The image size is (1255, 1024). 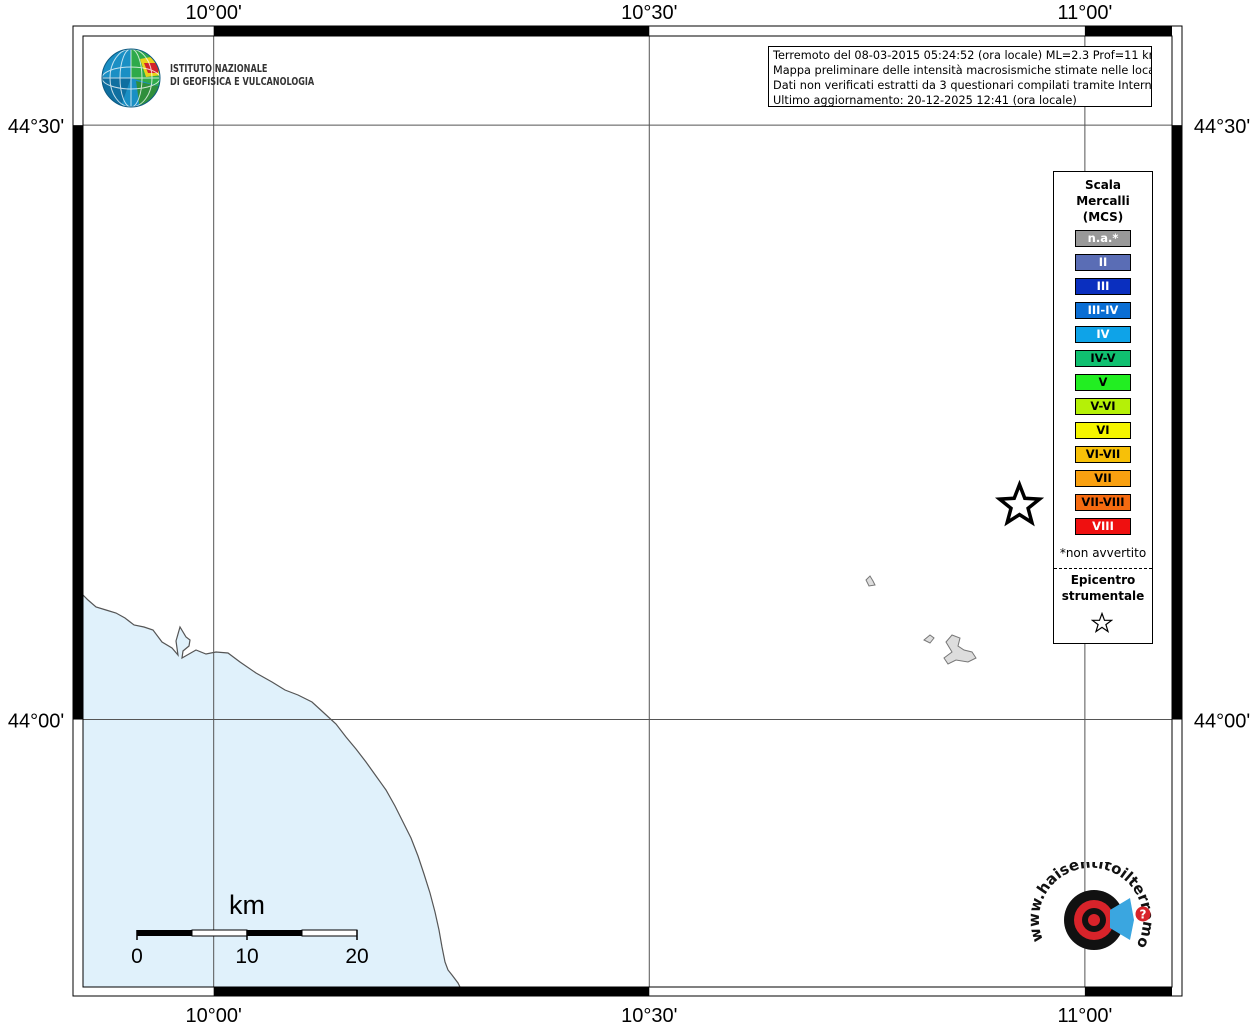 I want to click on scale-tick-0: 0, so click(x=137, y=956).